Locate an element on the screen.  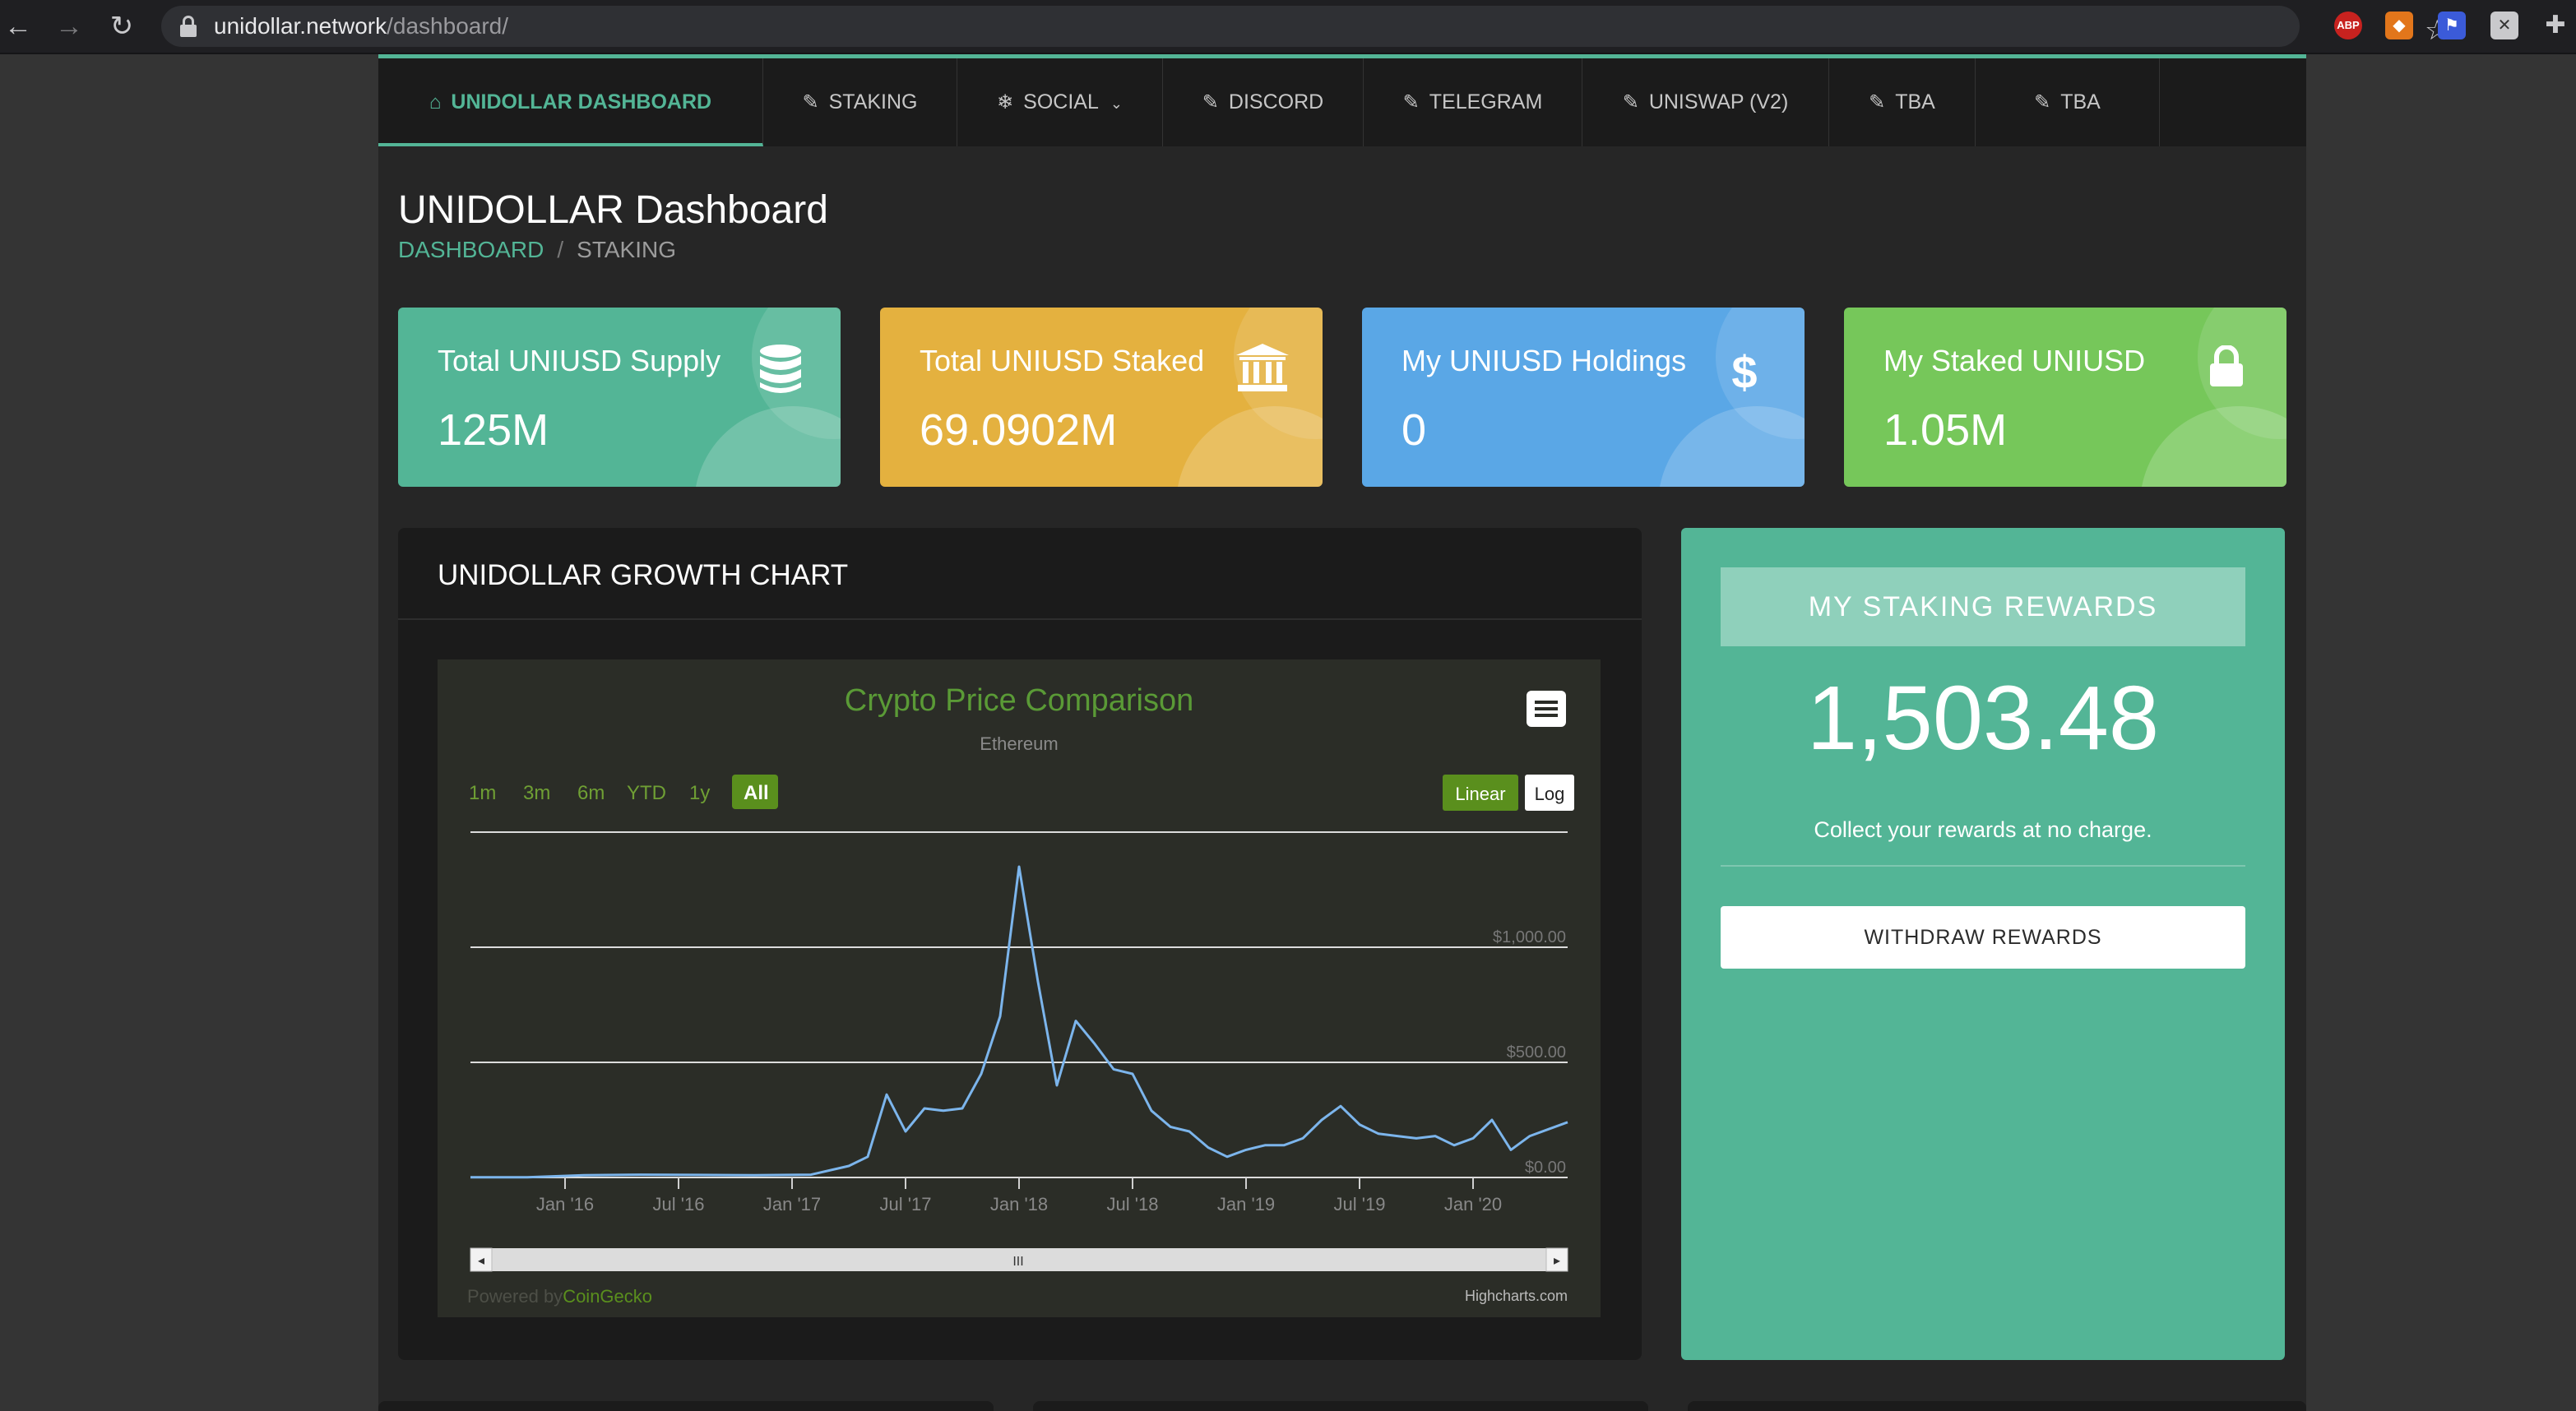
eth-price-line is located at coordinates (1019, 1022).